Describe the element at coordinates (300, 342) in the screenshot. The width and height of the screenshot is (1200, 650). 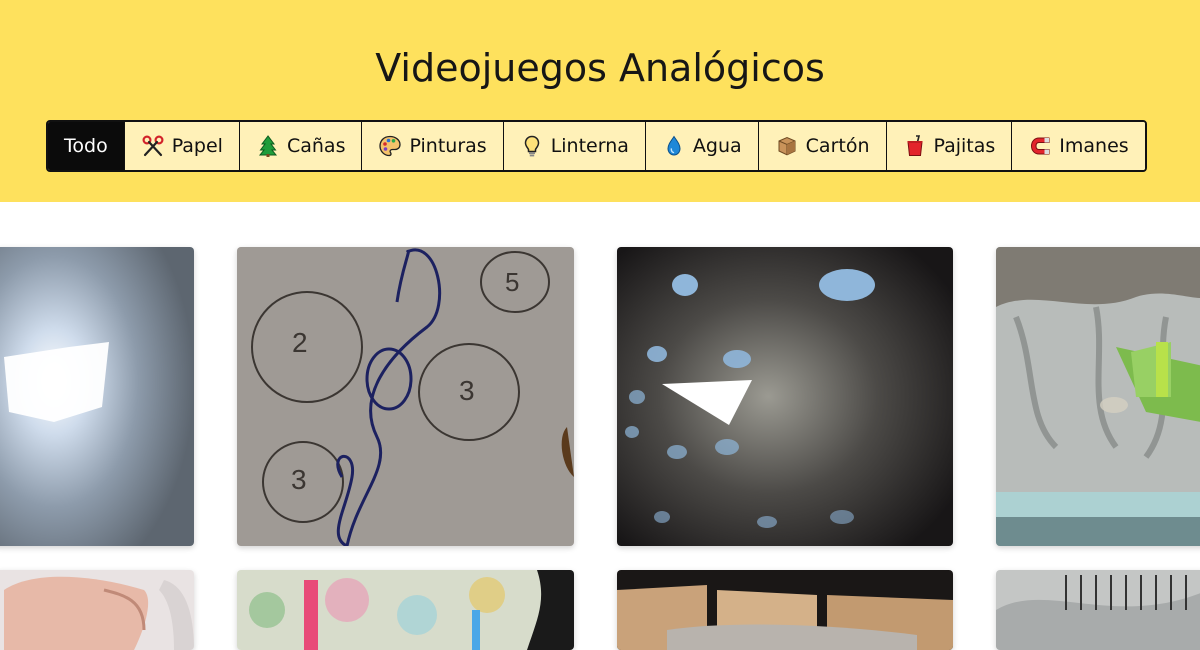
I see `drawn-number: 2` at that location.